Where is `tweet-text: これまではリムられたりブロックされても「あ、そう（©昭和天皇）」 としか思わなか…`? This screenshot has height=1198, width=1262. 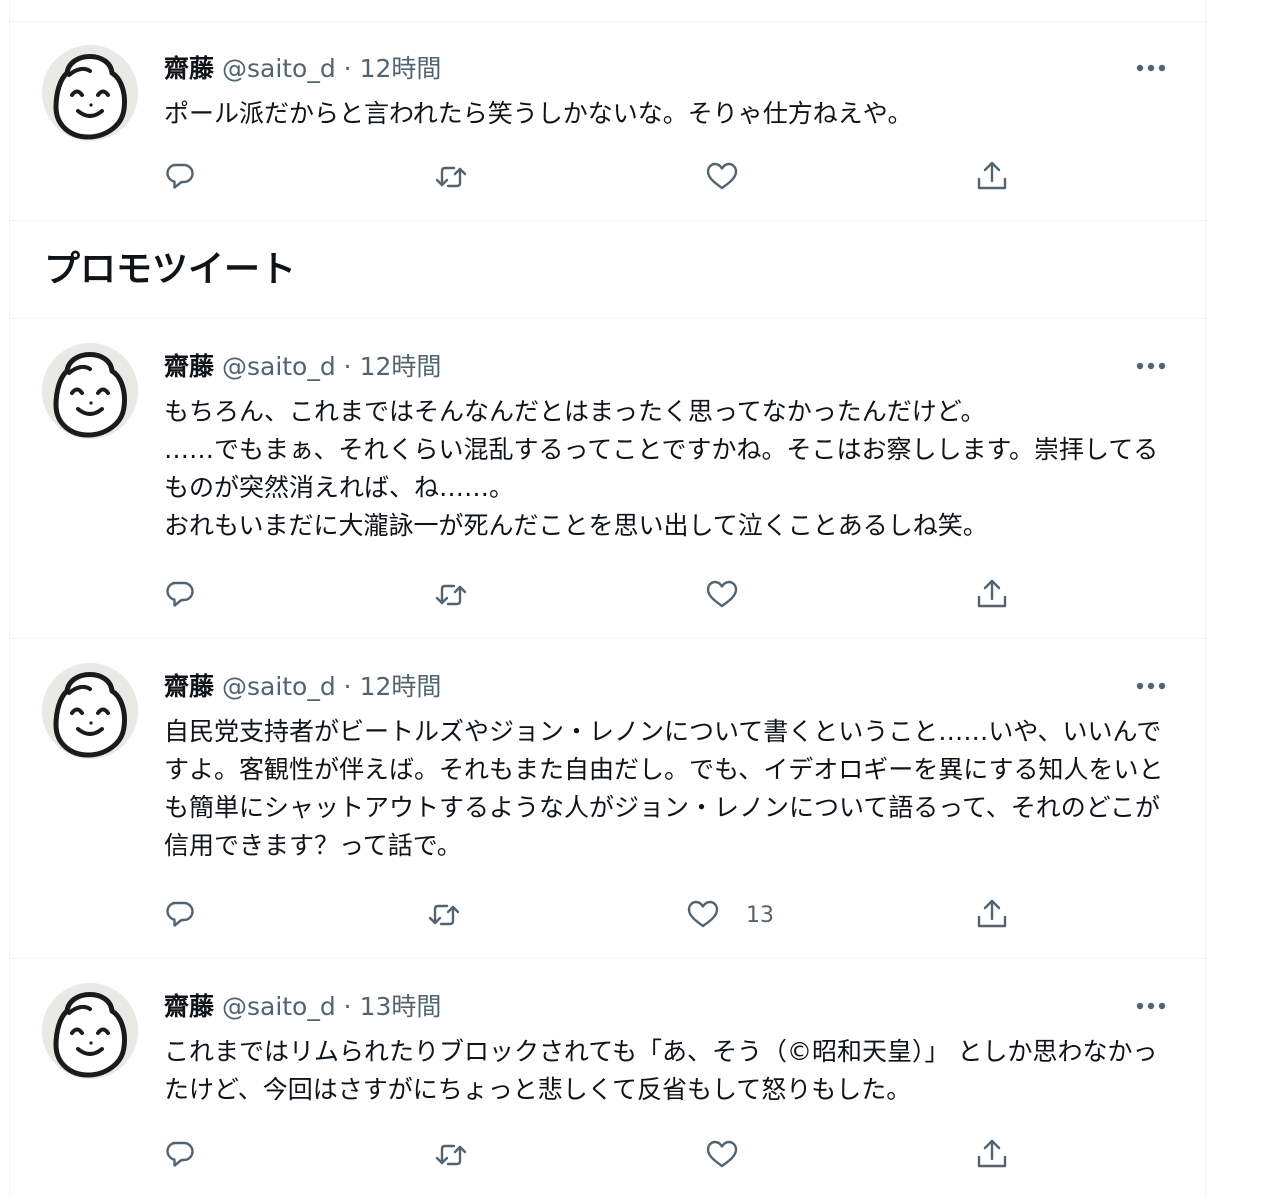 tweet-text: これまではリムられたりブロックされても「あ、そう（©昭和天皇）」 としか思わなか… is located at coordinates (661, 1070).